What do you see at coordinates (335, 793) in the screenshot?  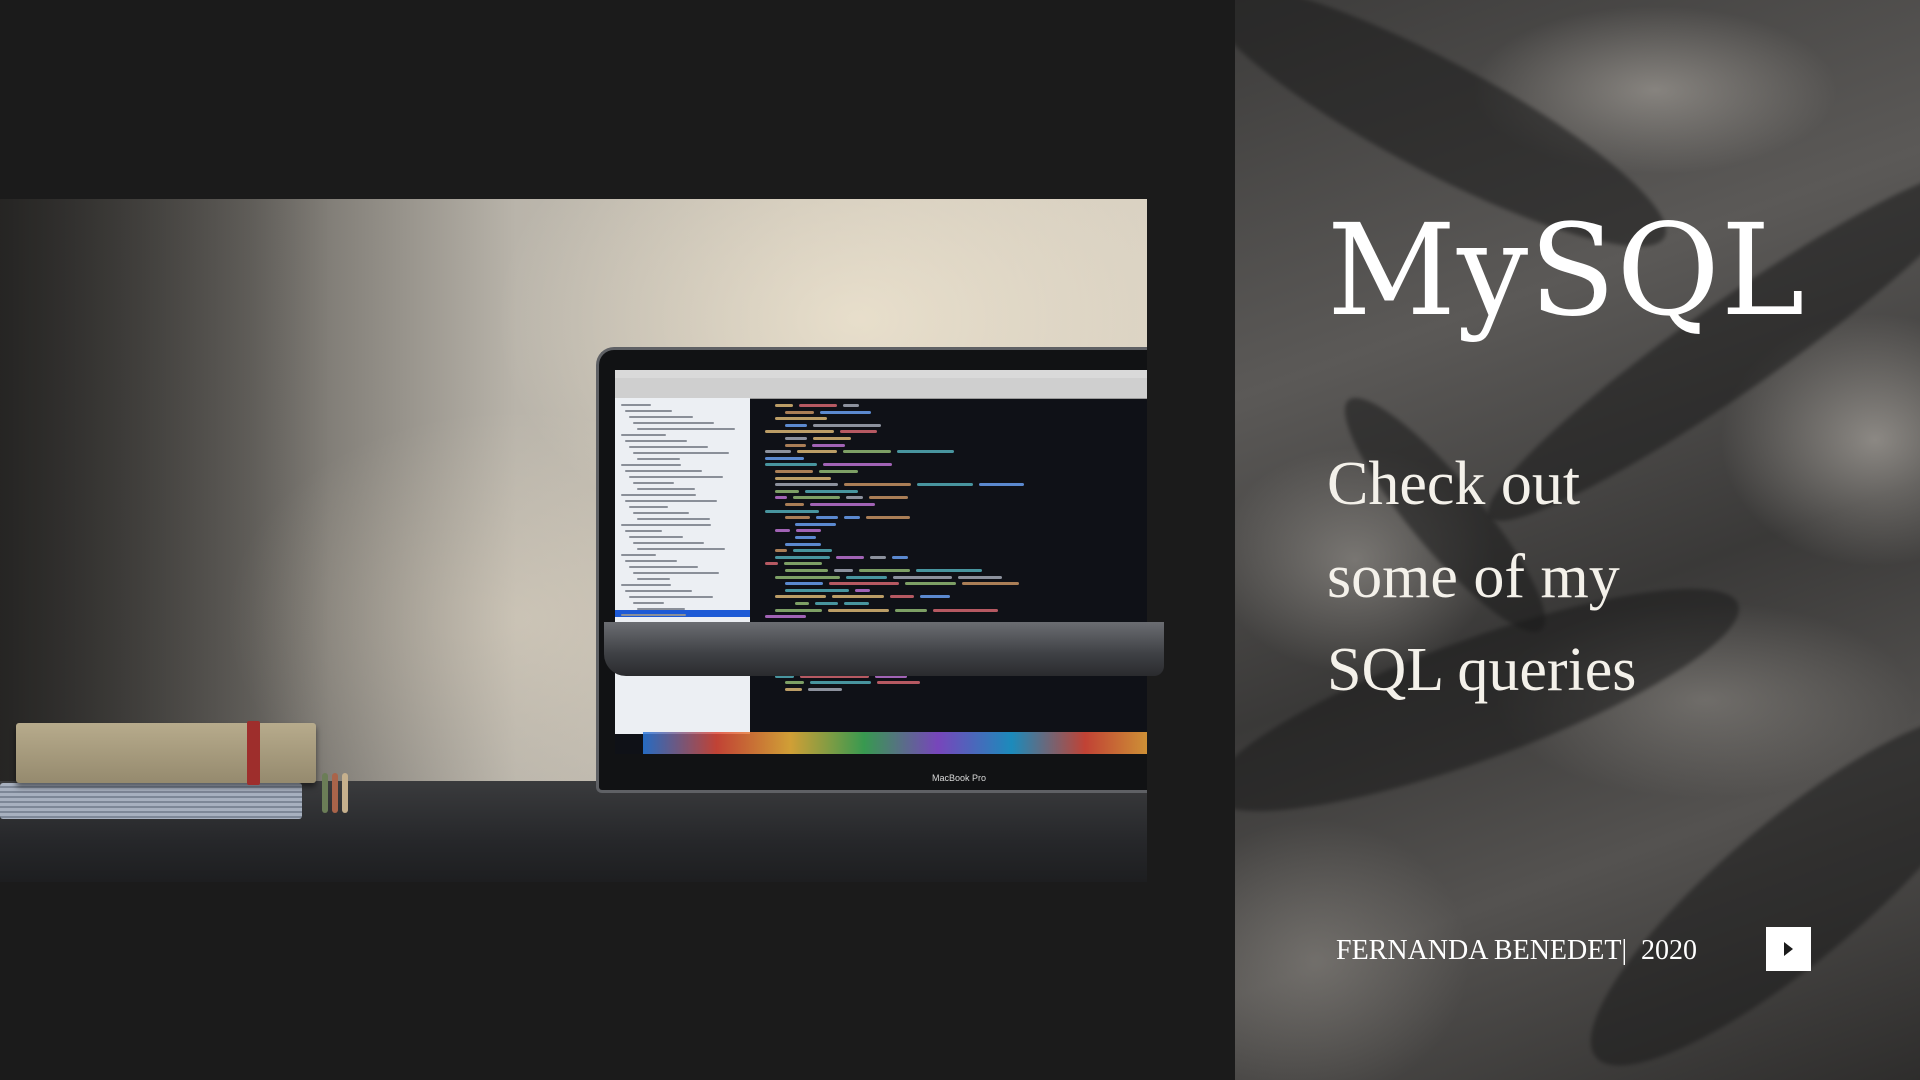 I see `pencil` at bounding box center [335, 793].